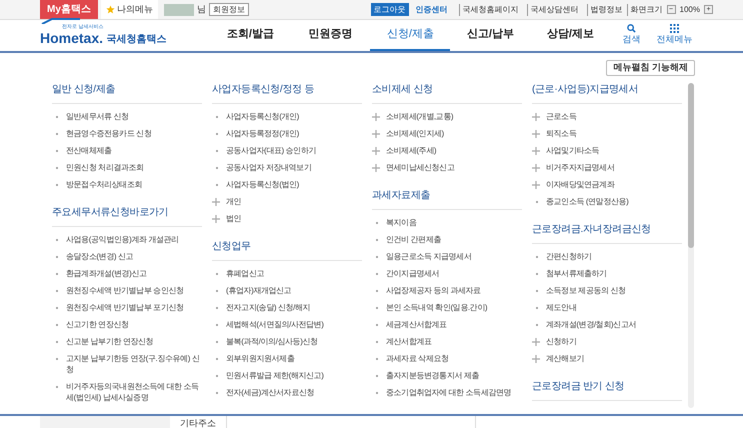  I want to click on menu-link: 고지분 납부기한등 연장(구.징수유예) 신청, so click(134, 364).